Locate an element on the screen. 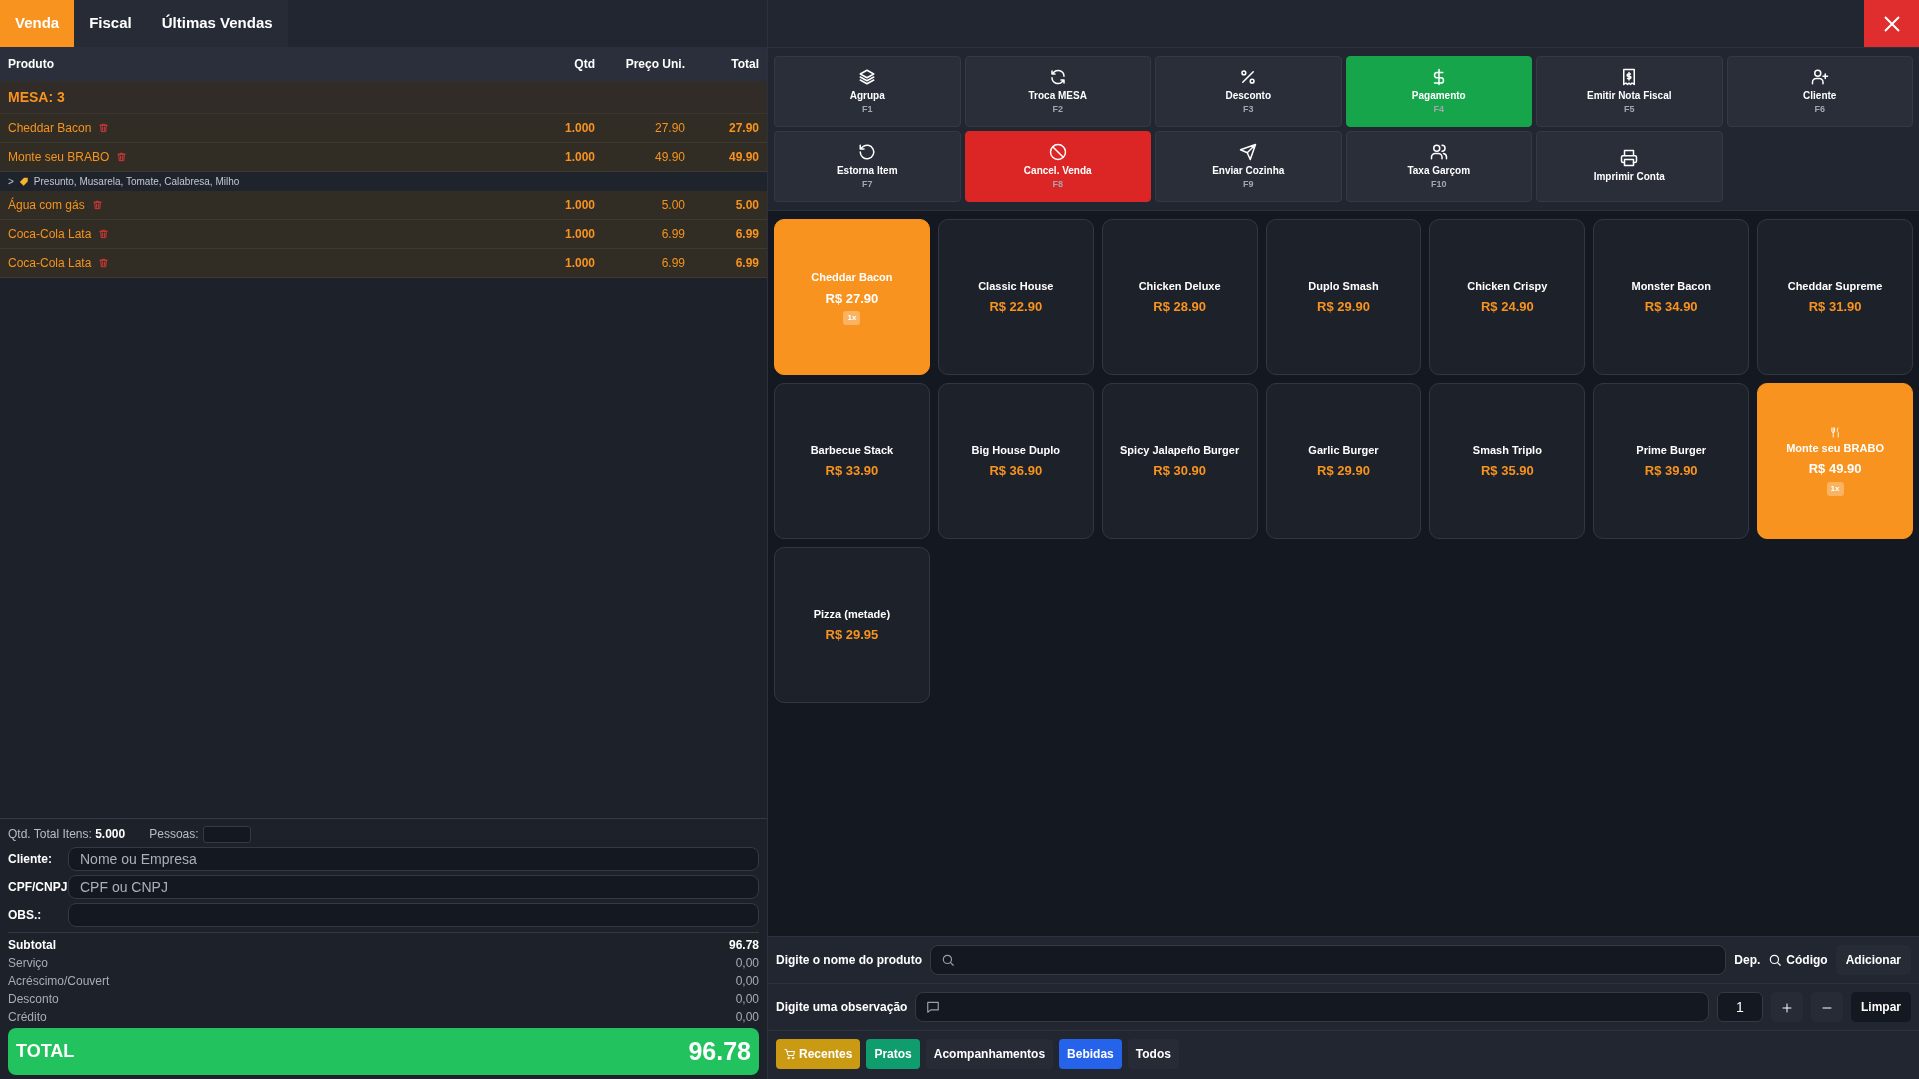 The image size is (1919, 1079). column-header: Total is located at coordinates (744, 64).